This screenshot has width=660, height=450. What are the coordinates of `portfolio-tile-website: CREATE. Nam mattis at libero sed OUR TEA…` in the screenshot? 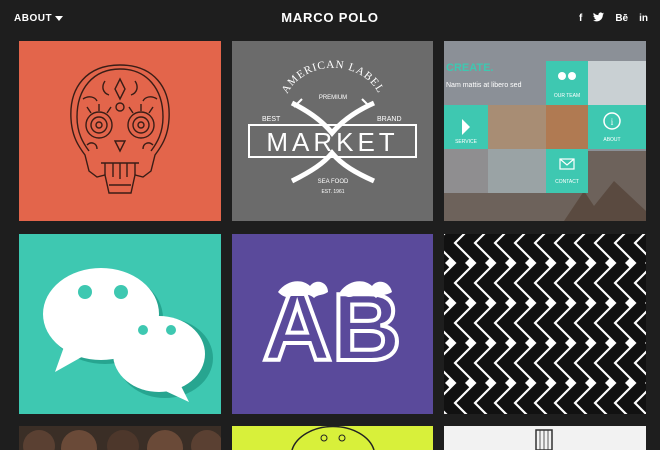 It's located at (545, 131).